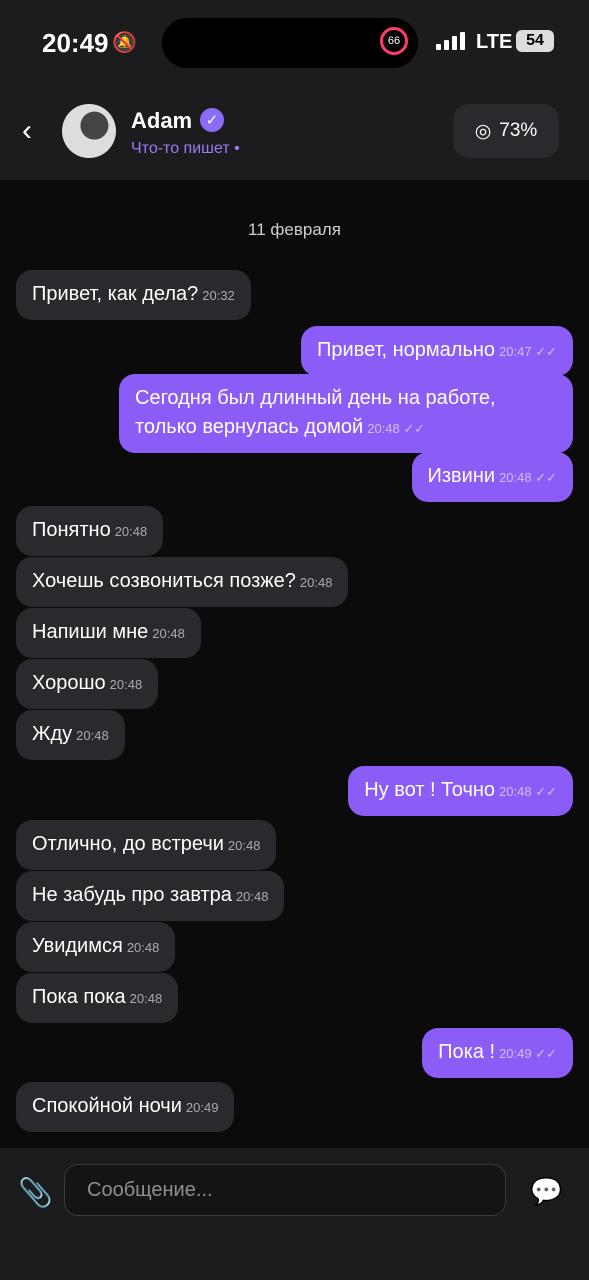  I want to click on message-text: Понятно, so click(71, 530).